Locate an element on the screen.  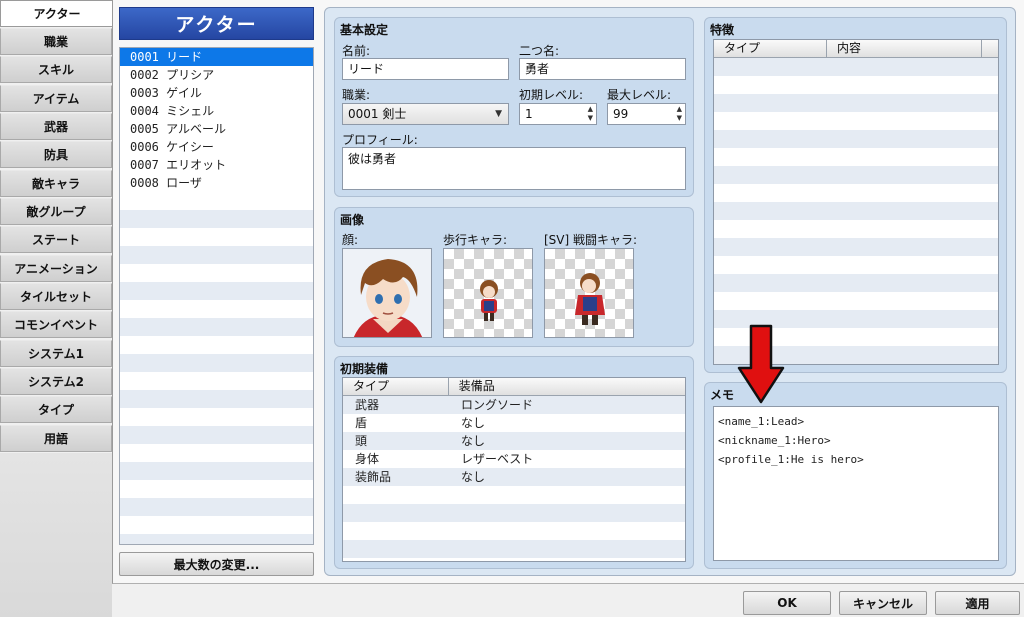
tab-items: アイテム is located at coordinates (56, 98).